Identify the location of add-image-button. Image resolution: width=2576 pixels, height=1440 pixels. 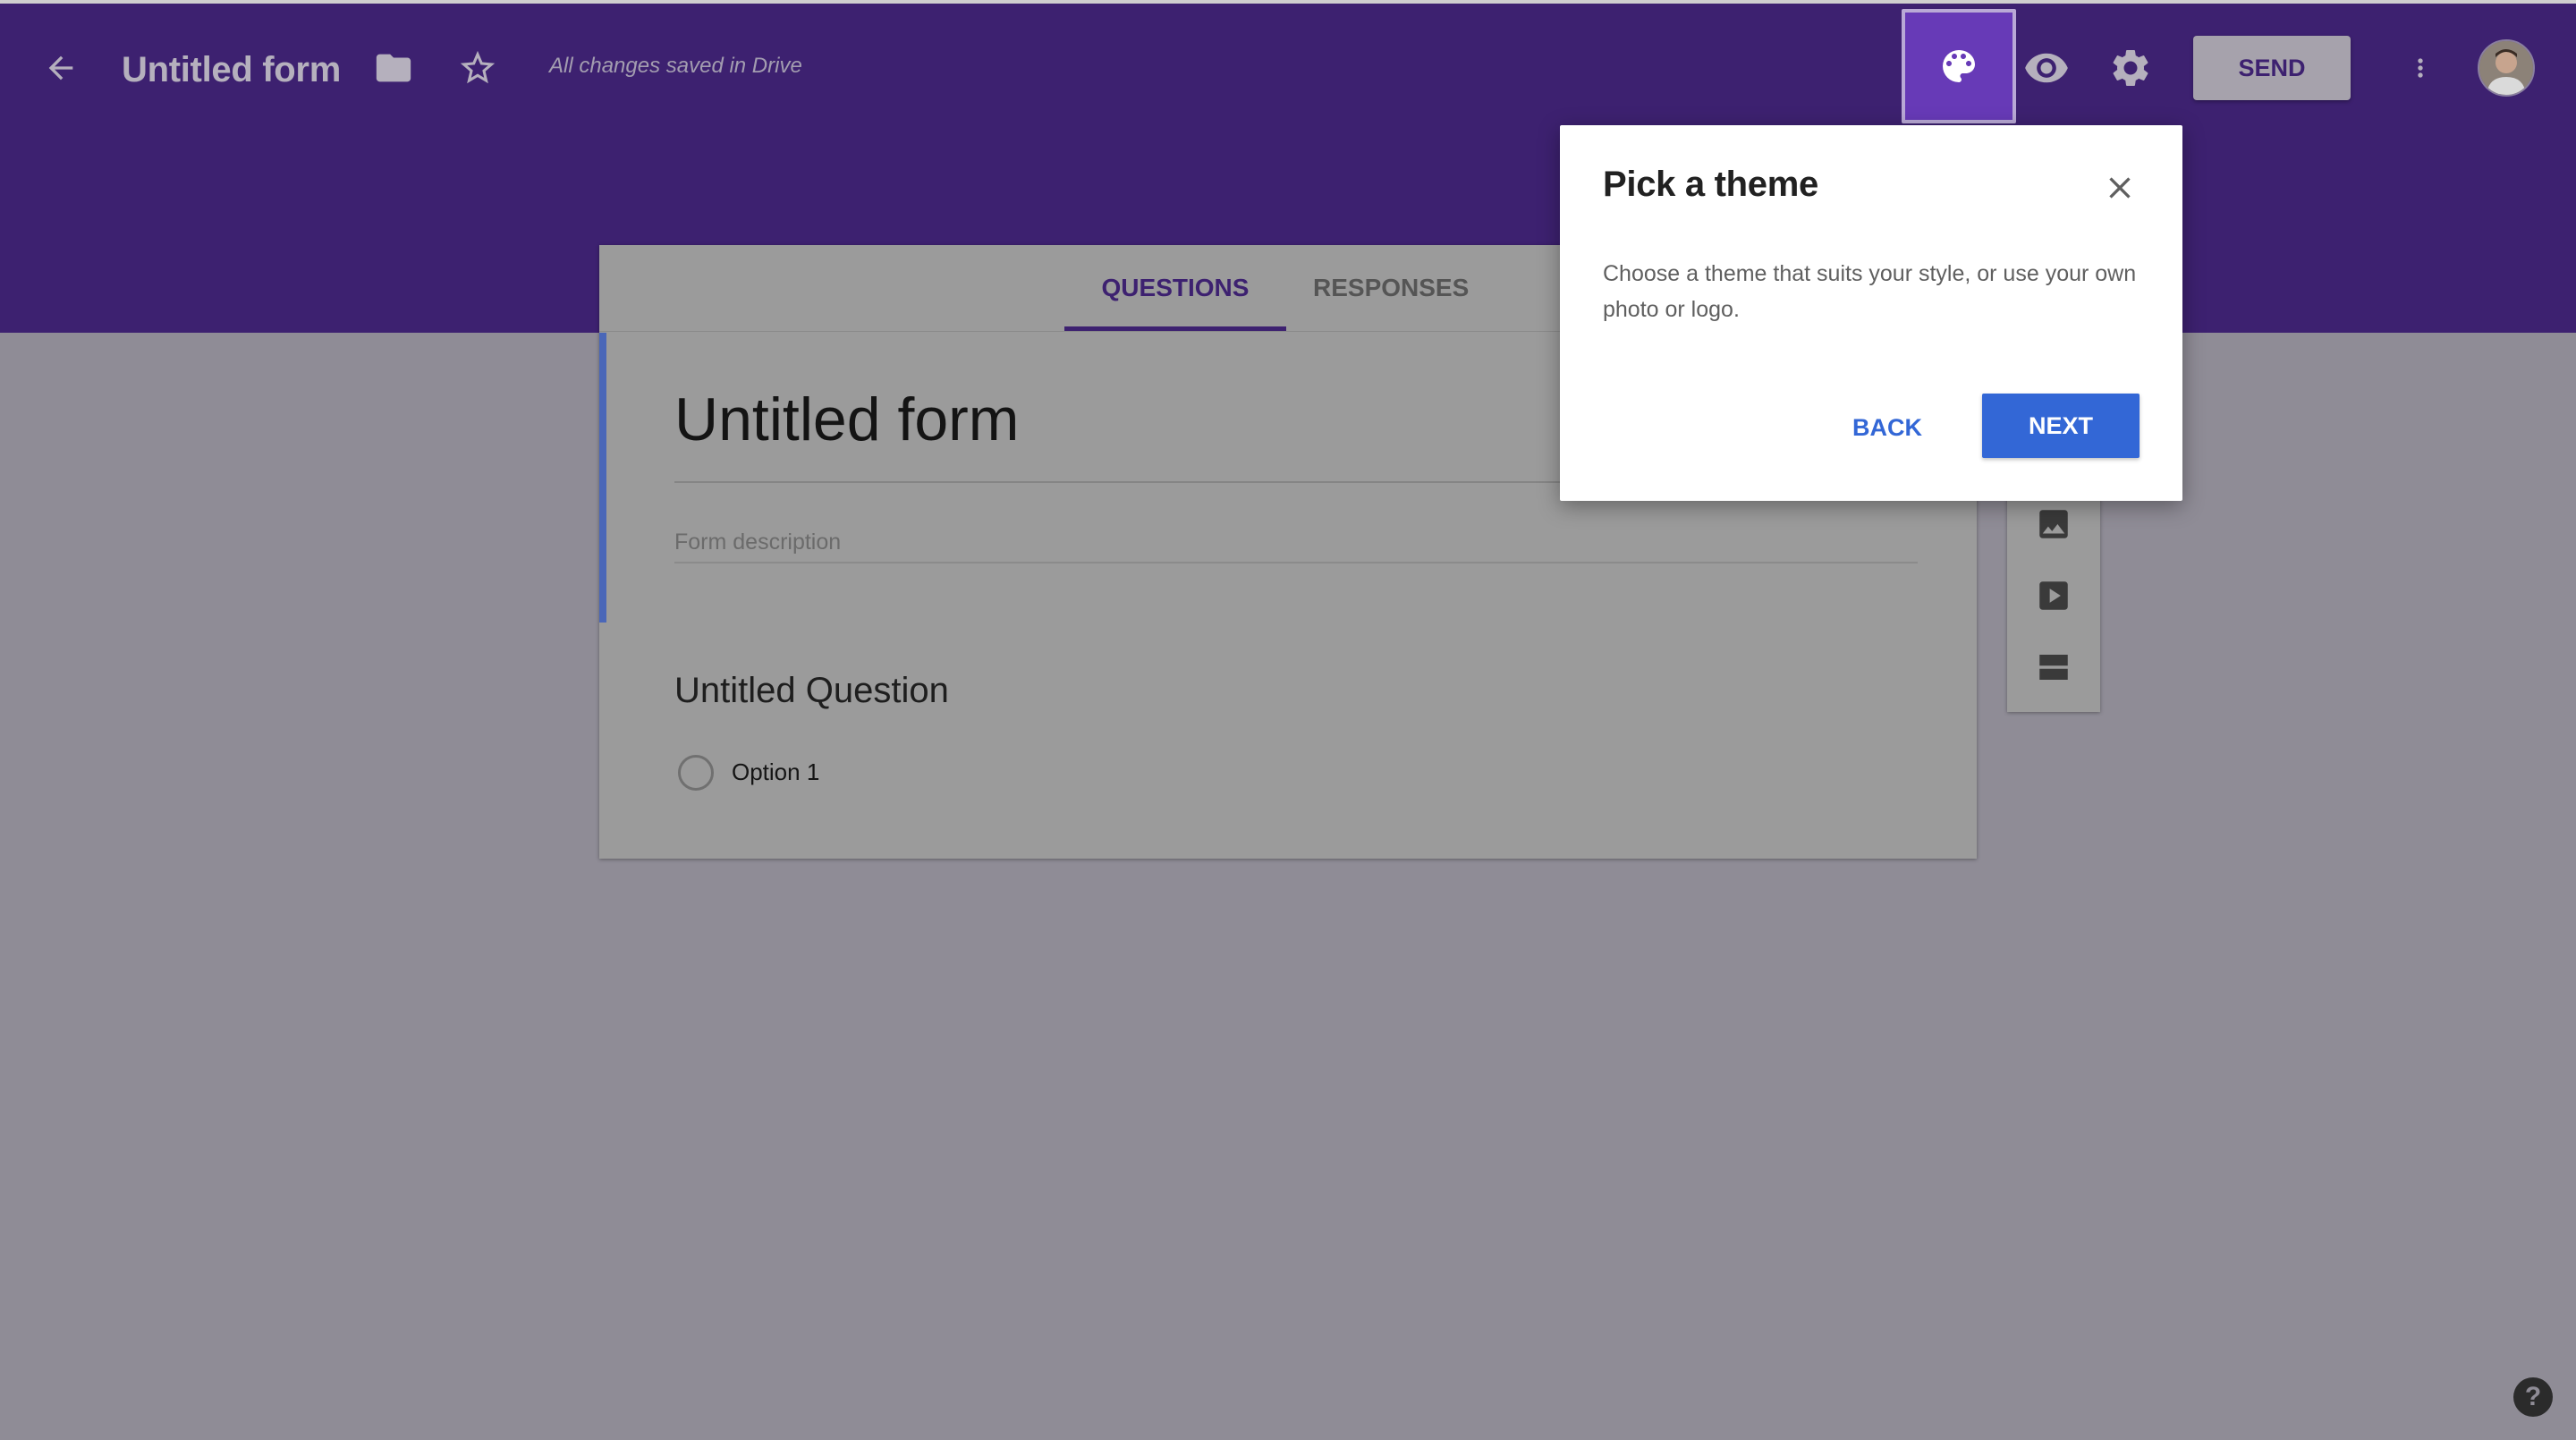
(2053, 524).